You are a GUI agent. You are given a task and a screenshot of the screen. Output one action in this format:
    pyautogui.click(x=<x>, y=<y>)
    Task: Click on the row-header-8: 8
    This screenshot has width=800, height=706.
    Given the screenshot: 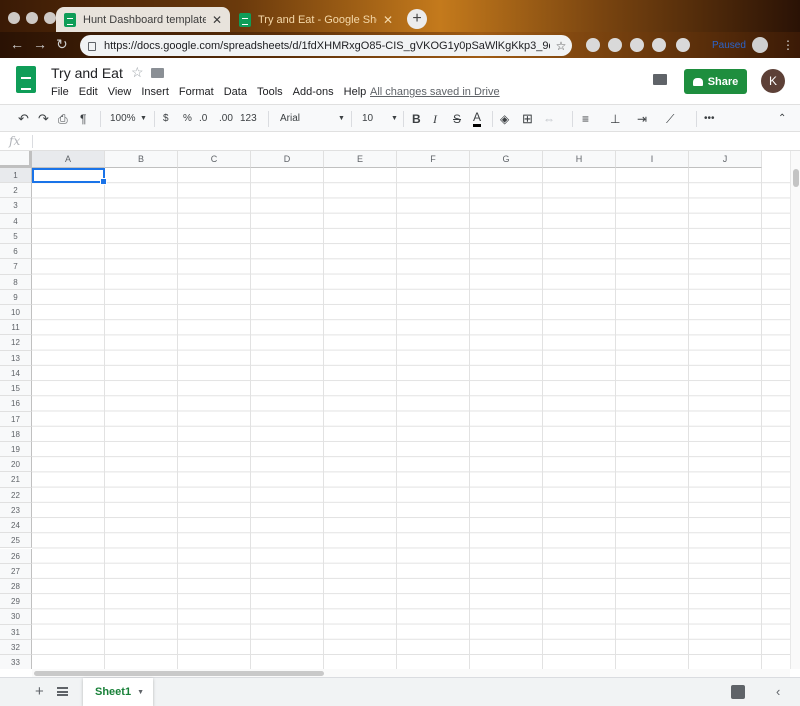 What is the action you would take?
    pyautogui.click(x=16, y=282)
    